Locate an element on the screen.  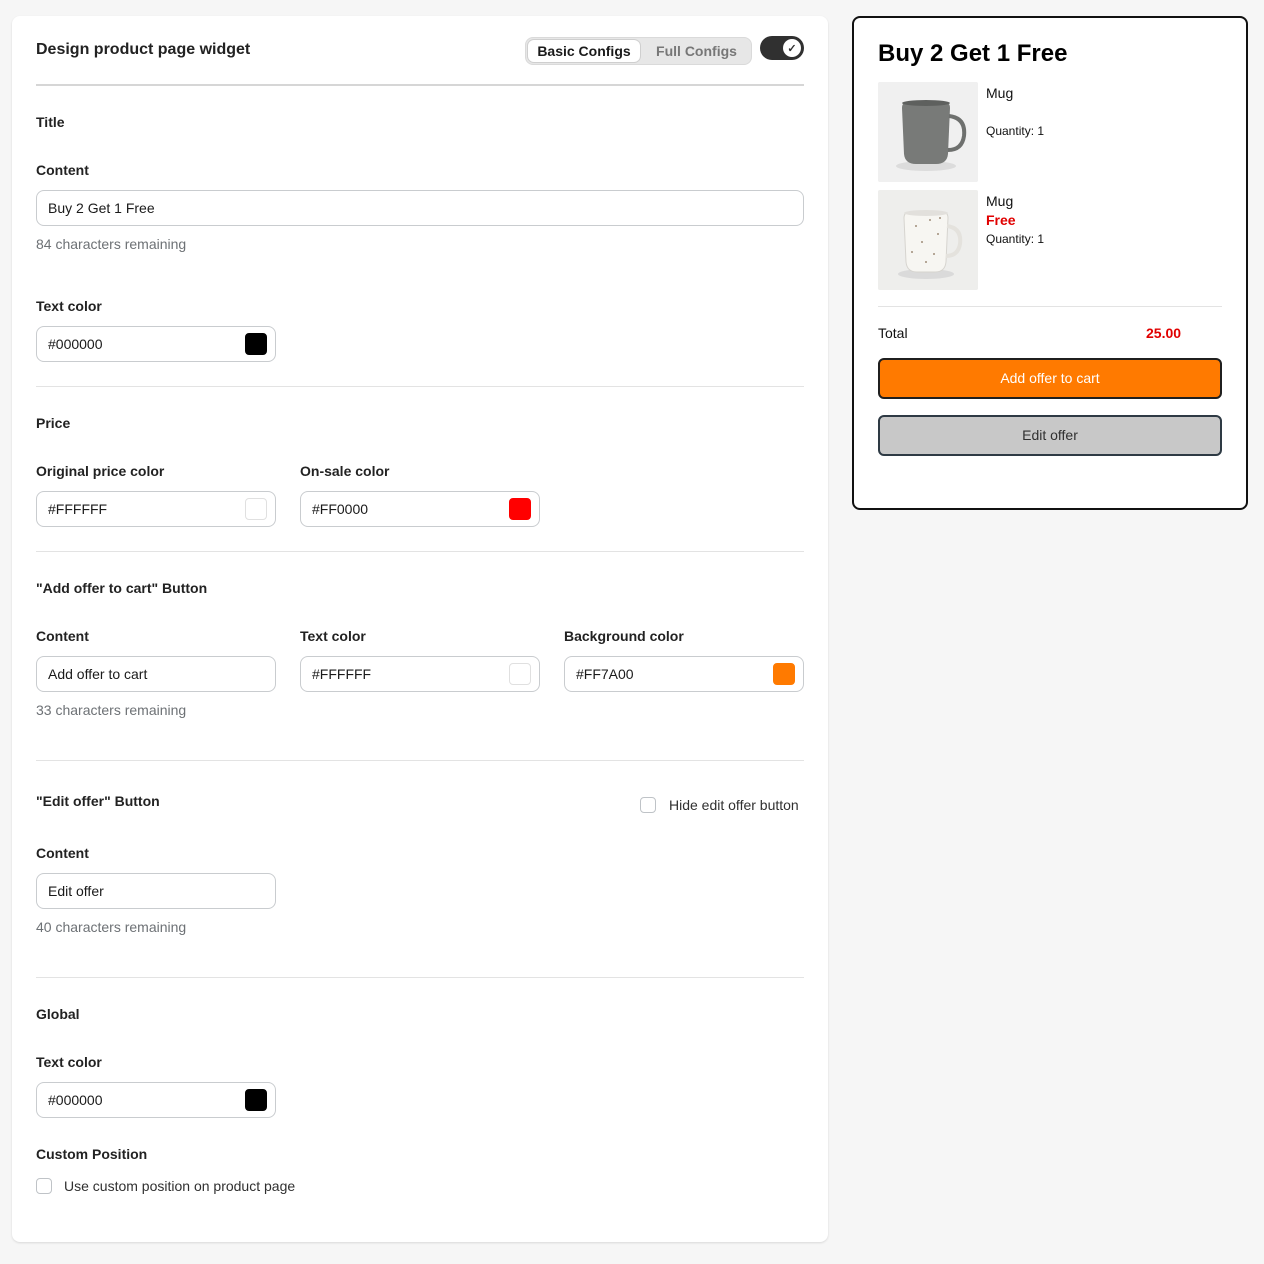
add-button-bg-color-input: #FF7A00 is located at coordinates (684, 674).